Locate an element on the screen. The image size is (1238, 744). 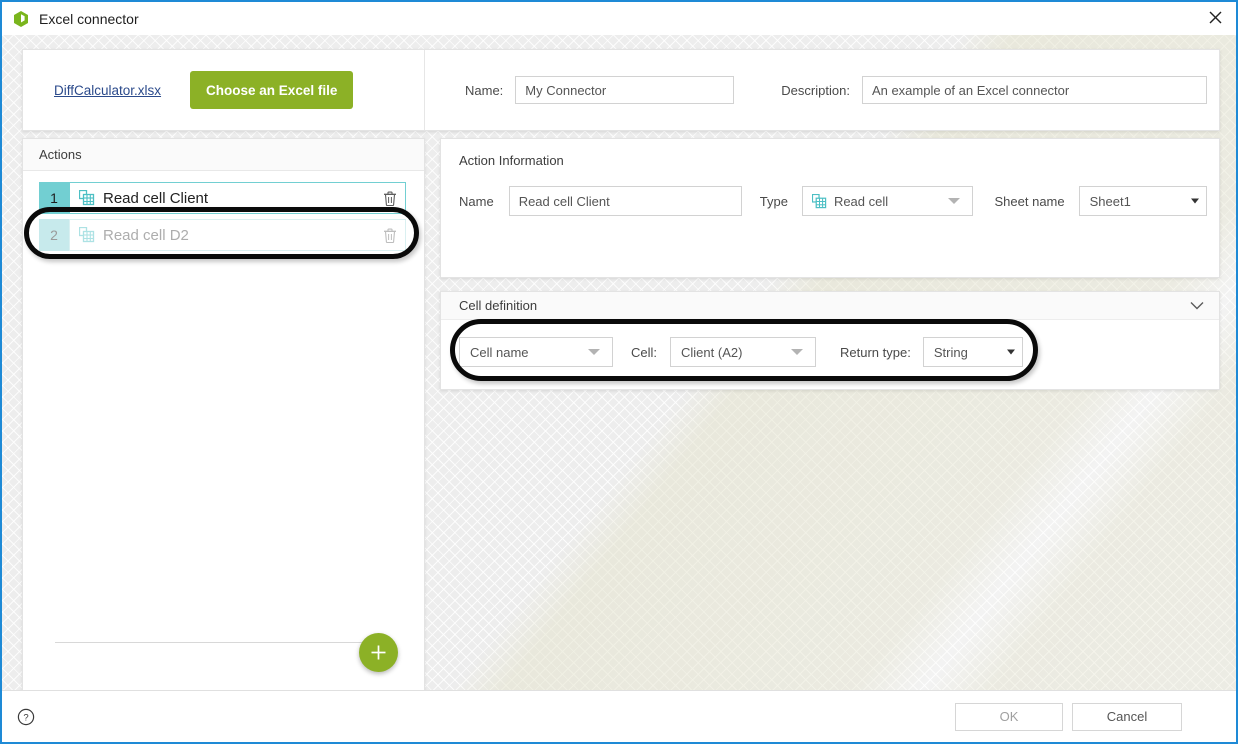
action-information-panel: Action Information Name Type Read cell is located at coordinates (830, 208).